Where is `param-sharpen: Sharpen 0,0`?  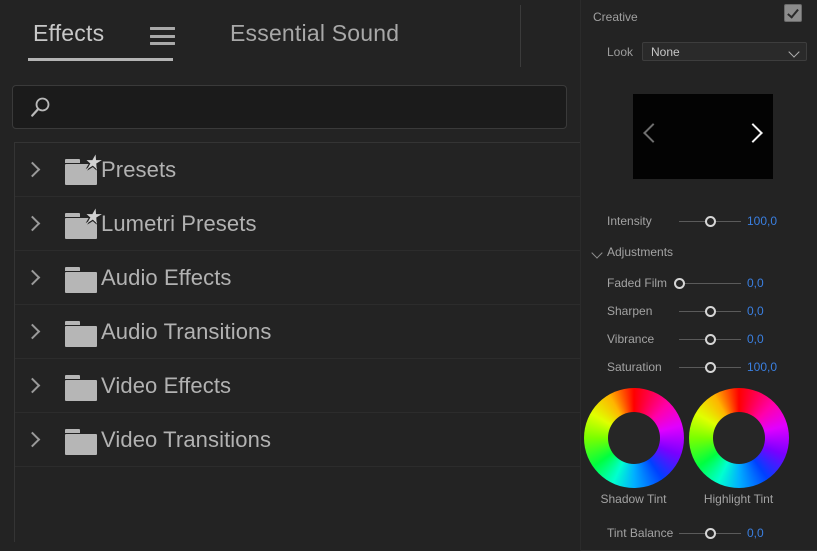
param-sharpen: Sharpen 0,0 is located at coordinates (699, 312).